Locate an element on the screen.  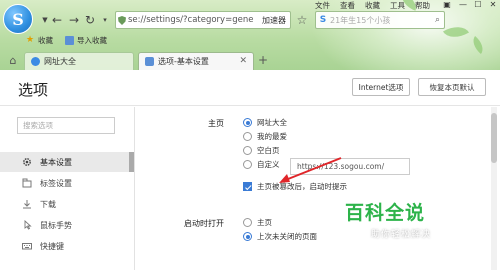
menu-bar: 文件 查看 收藏 工具 帮助 is located at coordinates (372, 6).